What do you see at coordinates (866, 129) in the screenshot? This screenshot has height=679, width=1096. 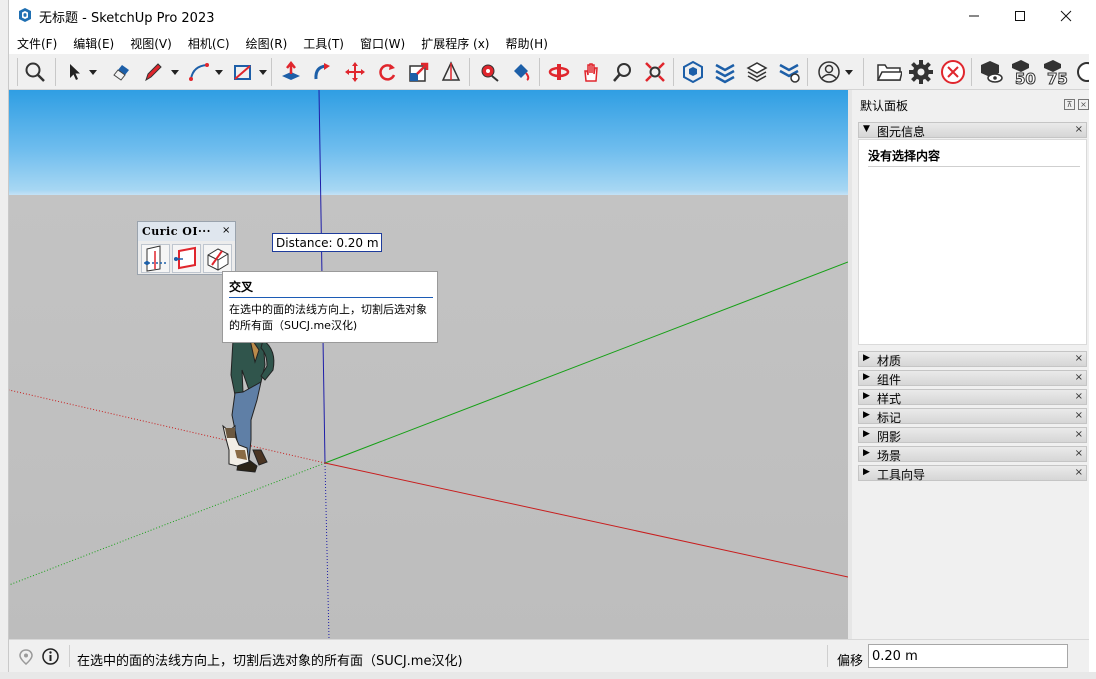 I see `expand-triangle-icon: ▼` at bounding box center [866, 129].